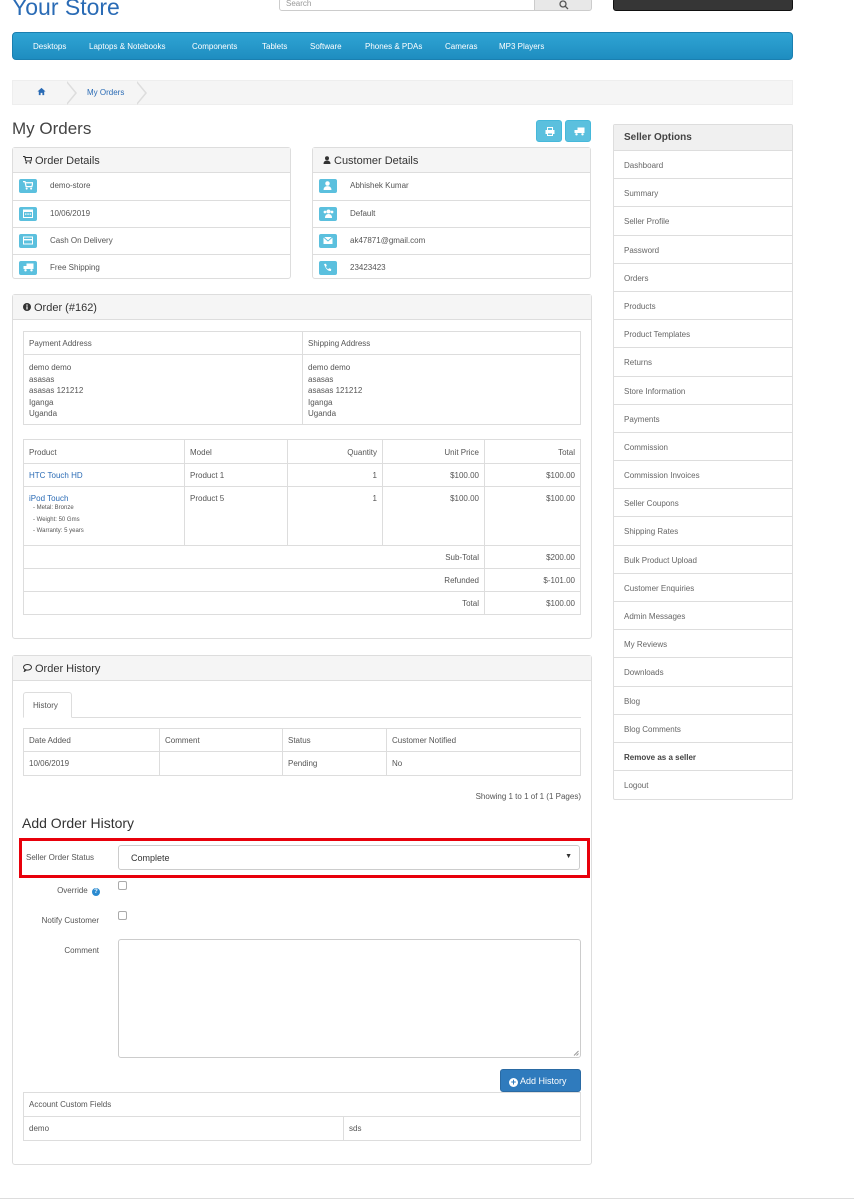 This screenshot has height=1200, width=854. What do you see at coordinates (41, 92) in the screenshot?
I see `home-icon` at bounding box center [41, 92].